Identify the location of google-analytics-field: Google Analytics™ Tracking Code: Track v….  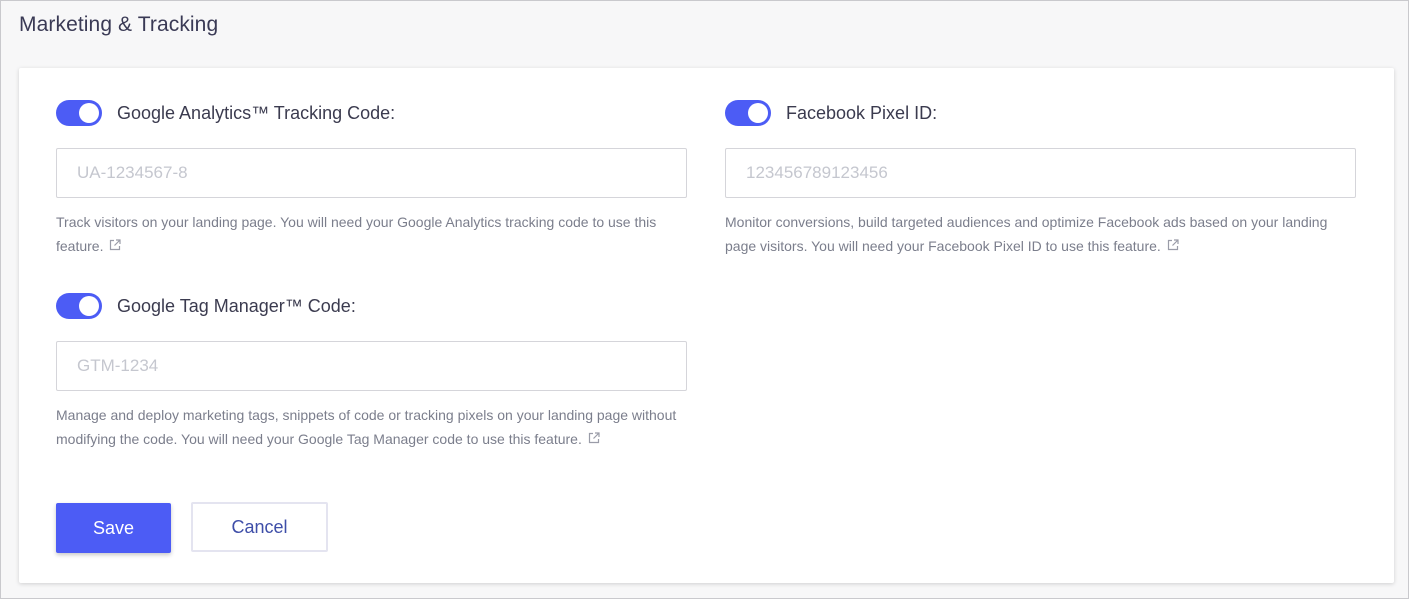
(371, 178).